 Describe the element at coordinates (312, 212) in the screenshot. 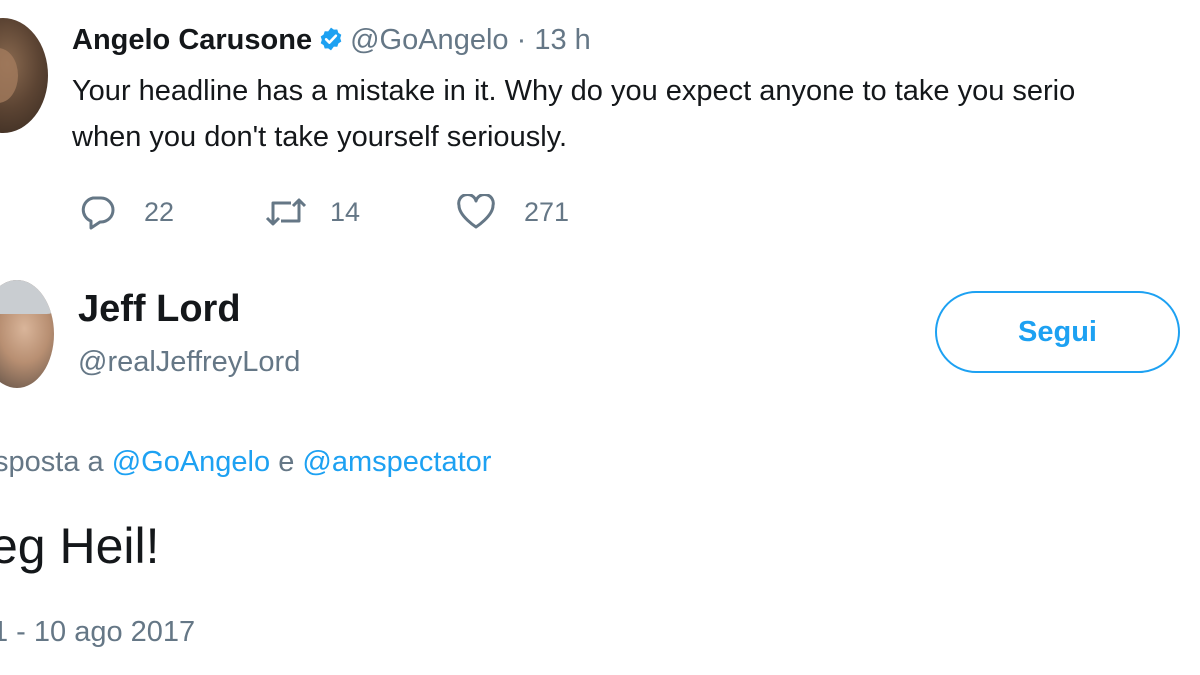

I see `retweet-action: 14` at that location.